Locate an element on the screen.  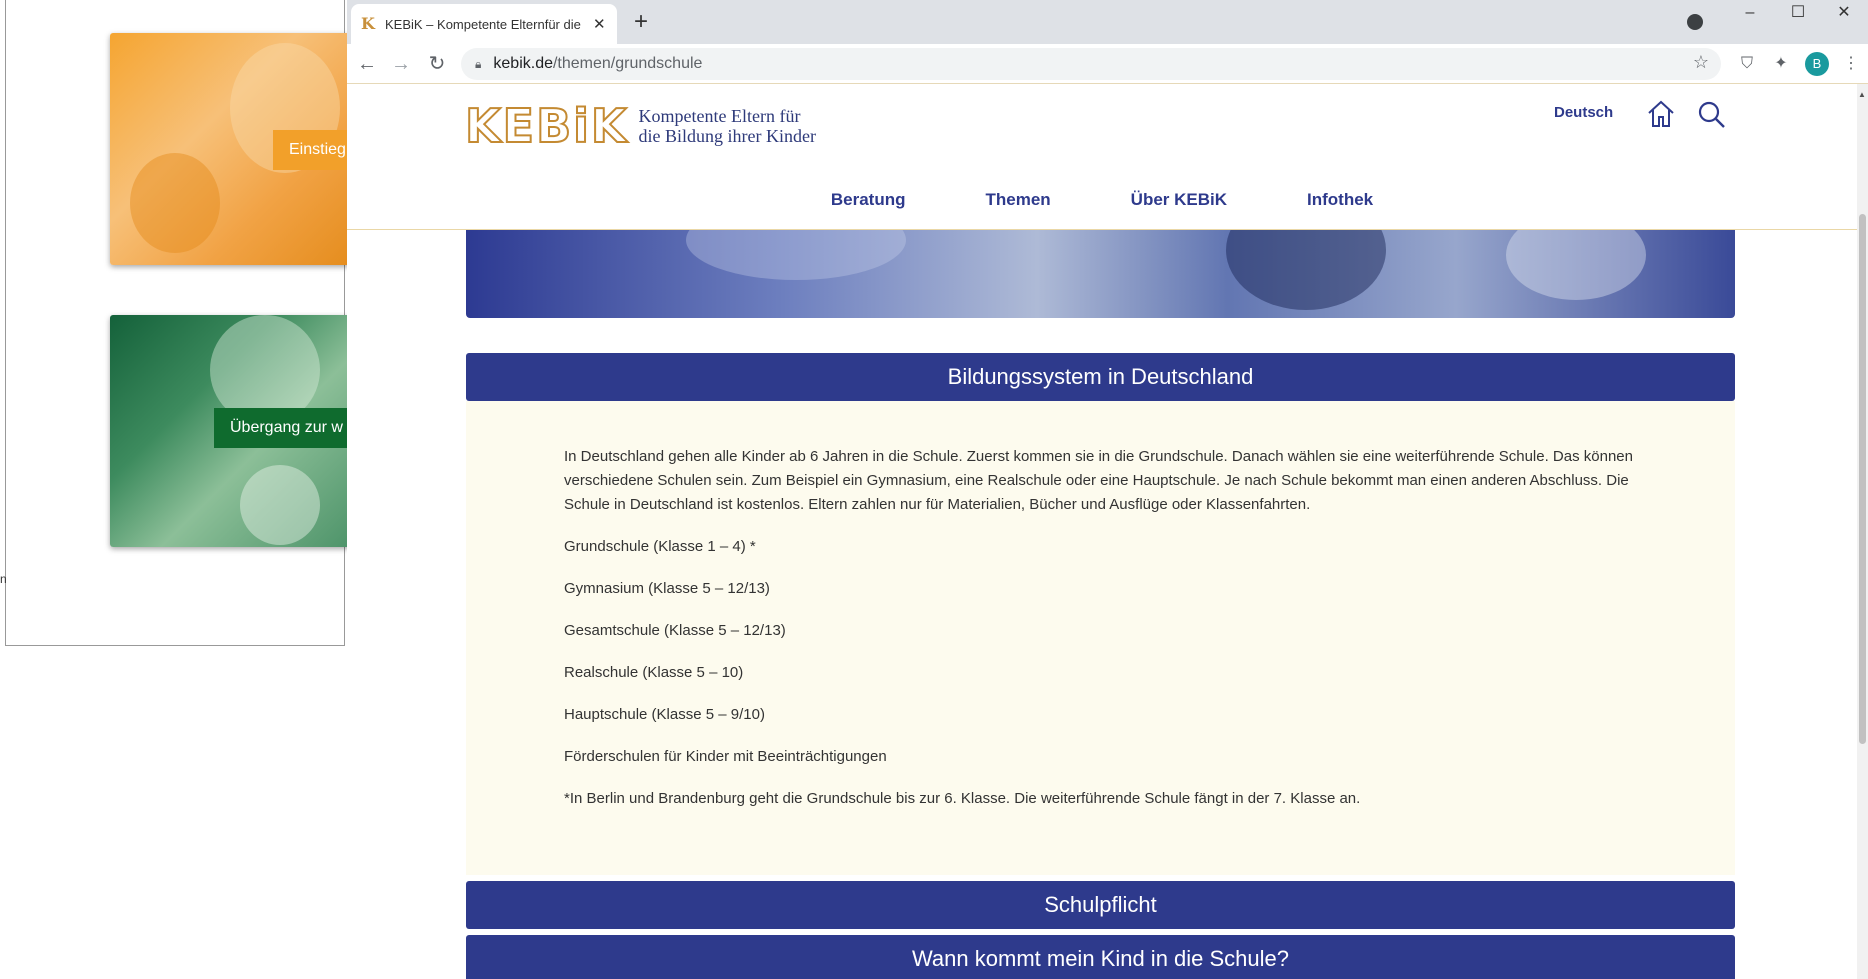
language-switcher: Deutsch is located at coordinates (1583, 112).